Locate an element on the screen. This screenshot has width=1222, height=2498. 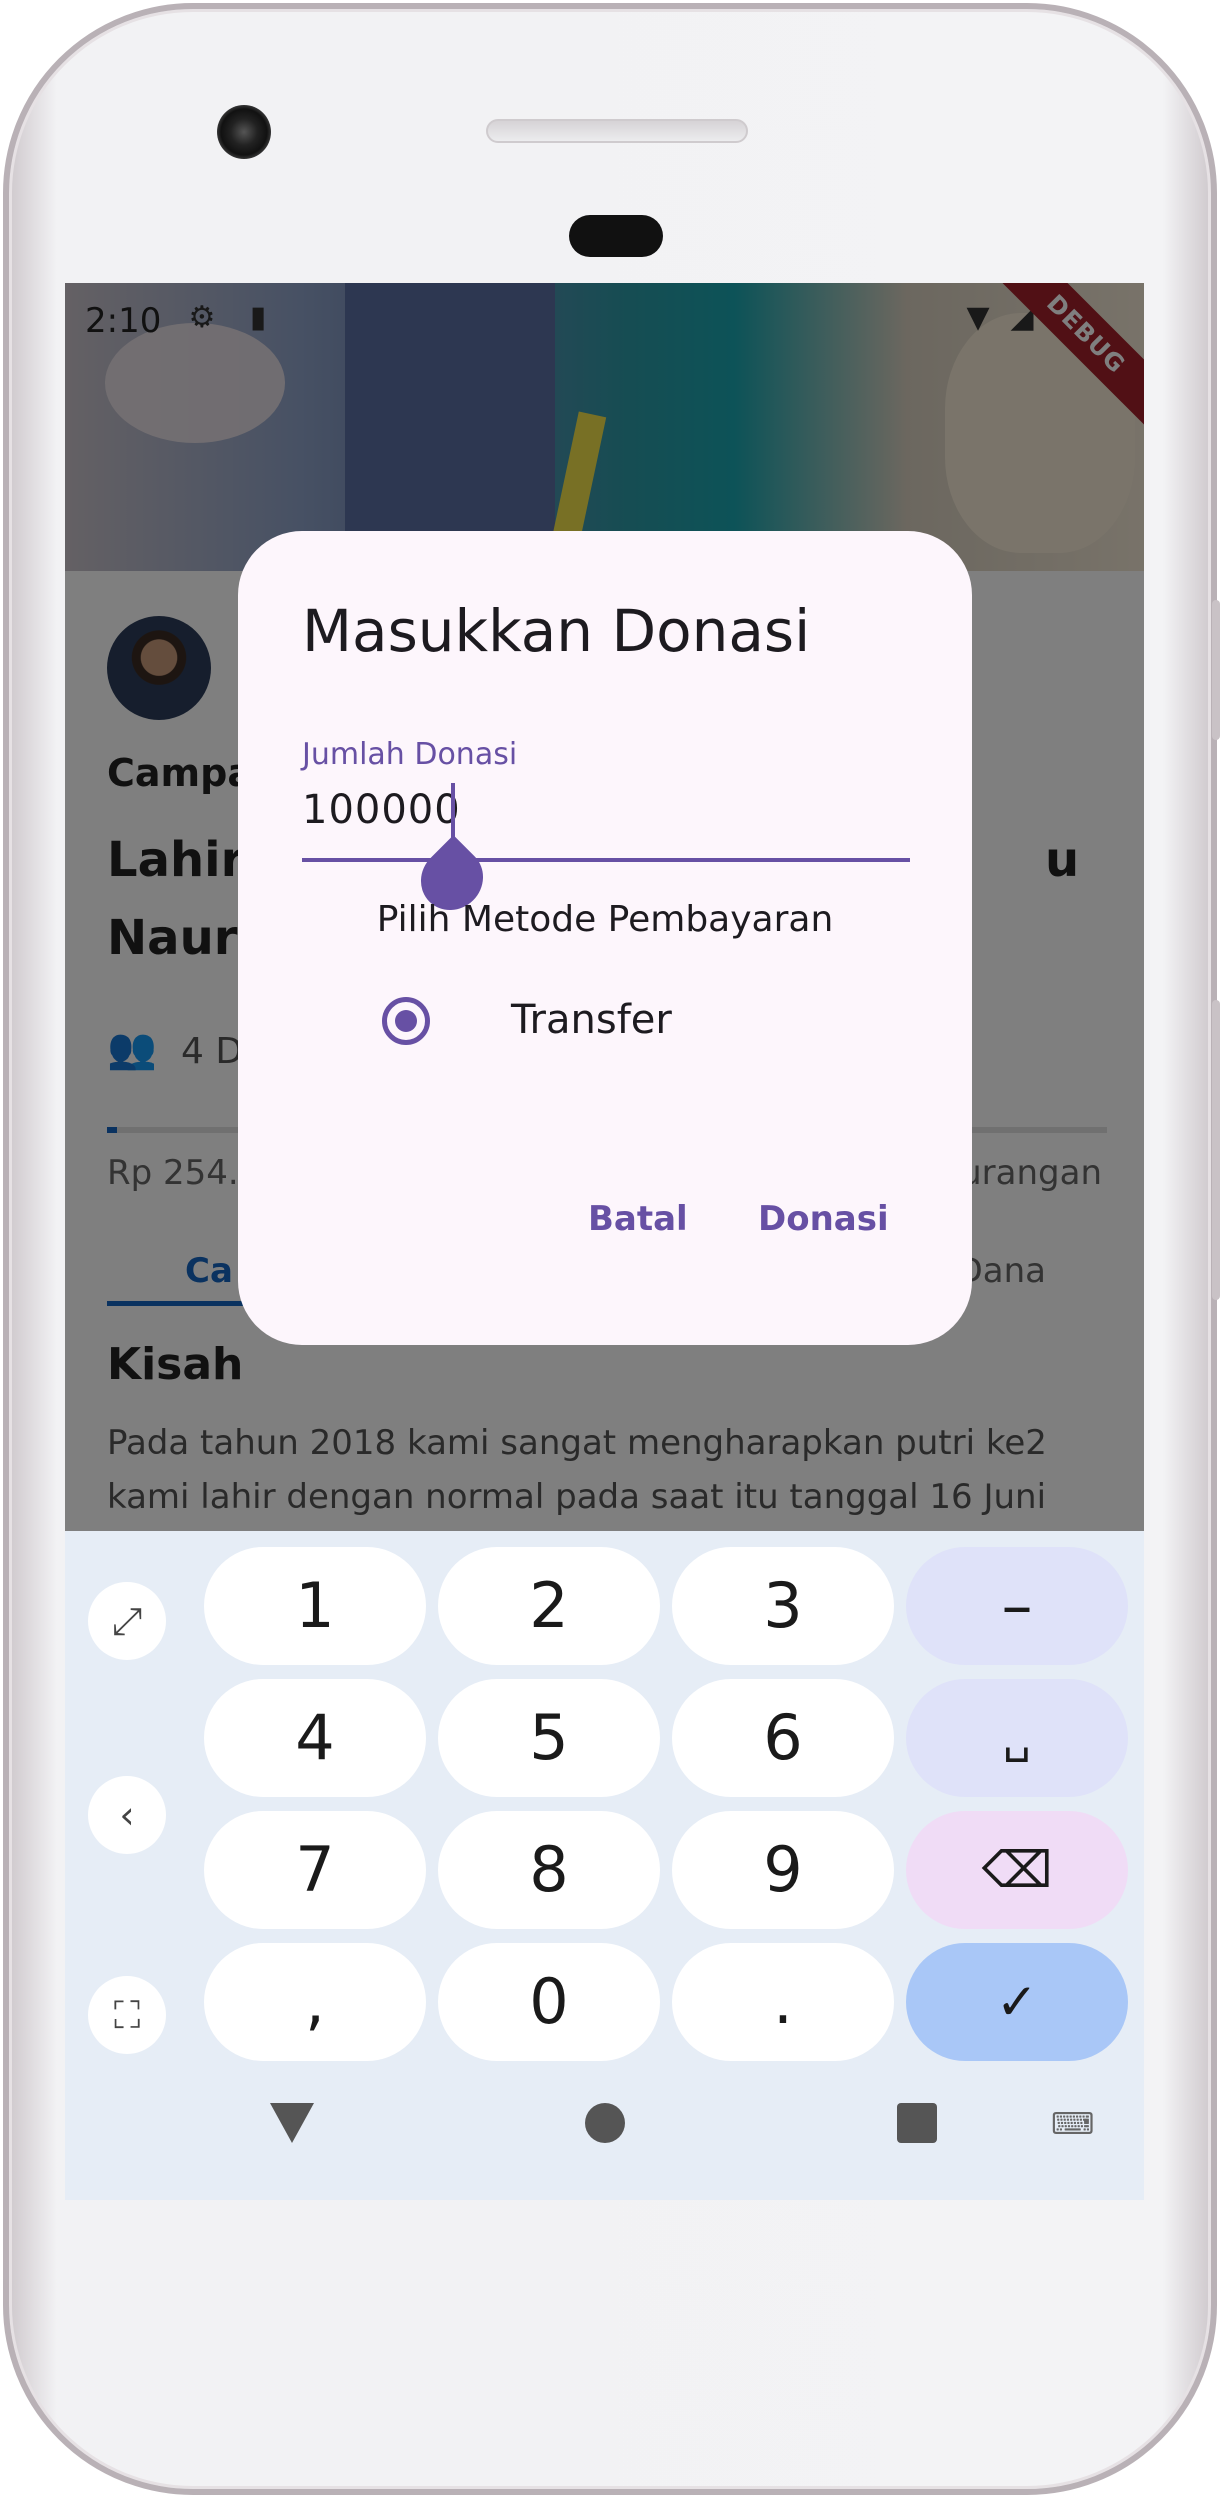
payment-option-transfer: Transfer is located at coordinates (591, 1020).